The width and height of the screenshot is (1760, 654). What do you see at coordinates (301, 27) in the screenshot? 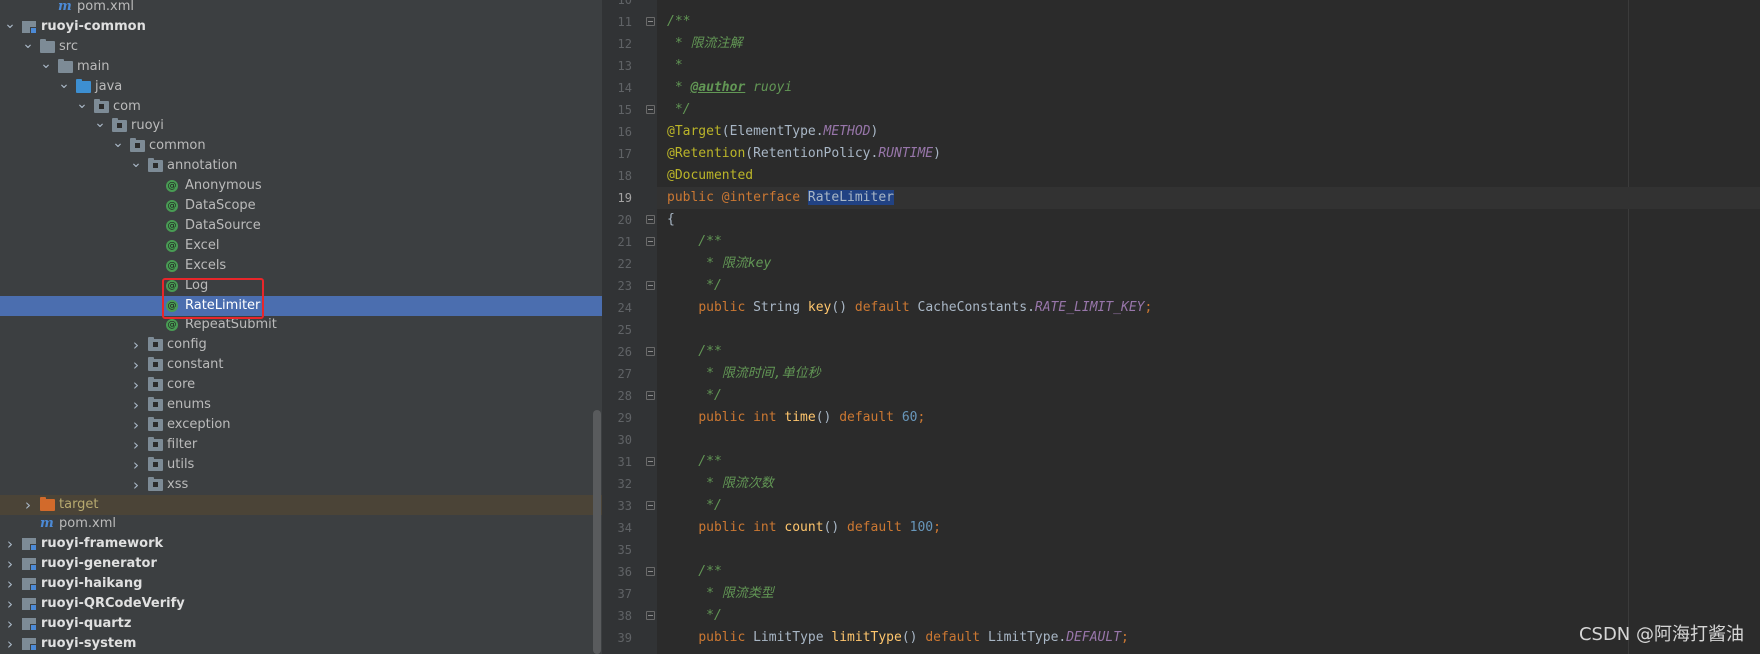
I see `tree-item-ruoyi-common: ⌄ ruoyi-common` at bounding box center [301, 27].